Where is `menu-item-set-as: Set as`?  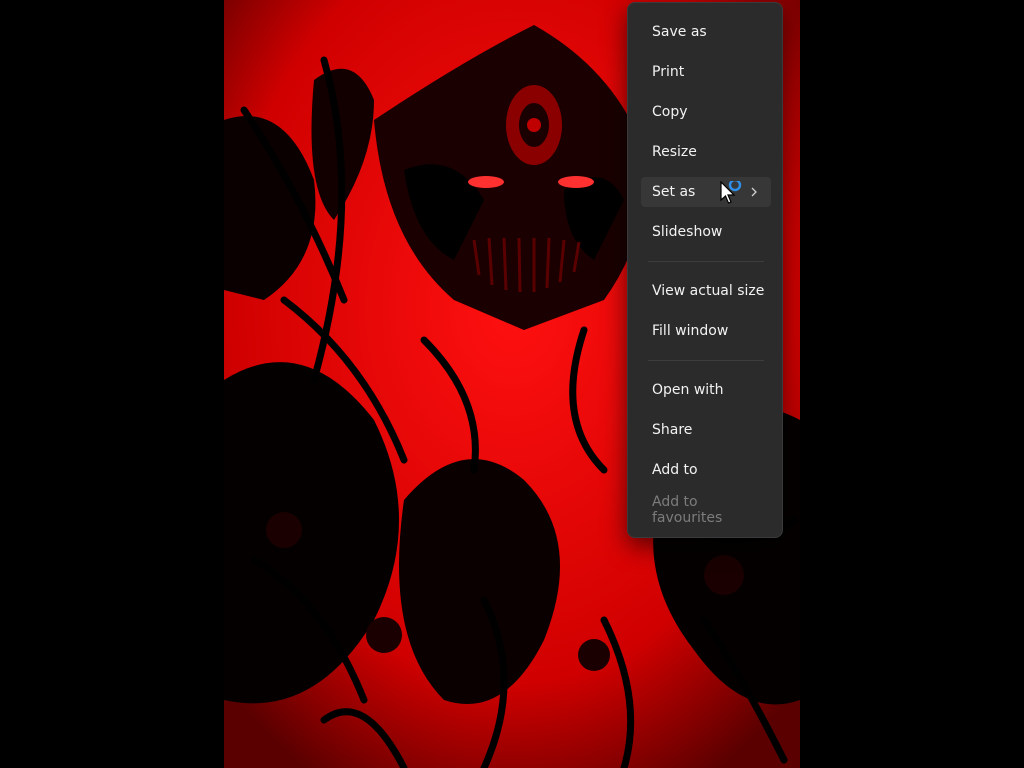 menu-item-set-as: Set as is located at coordinates (706, 192).